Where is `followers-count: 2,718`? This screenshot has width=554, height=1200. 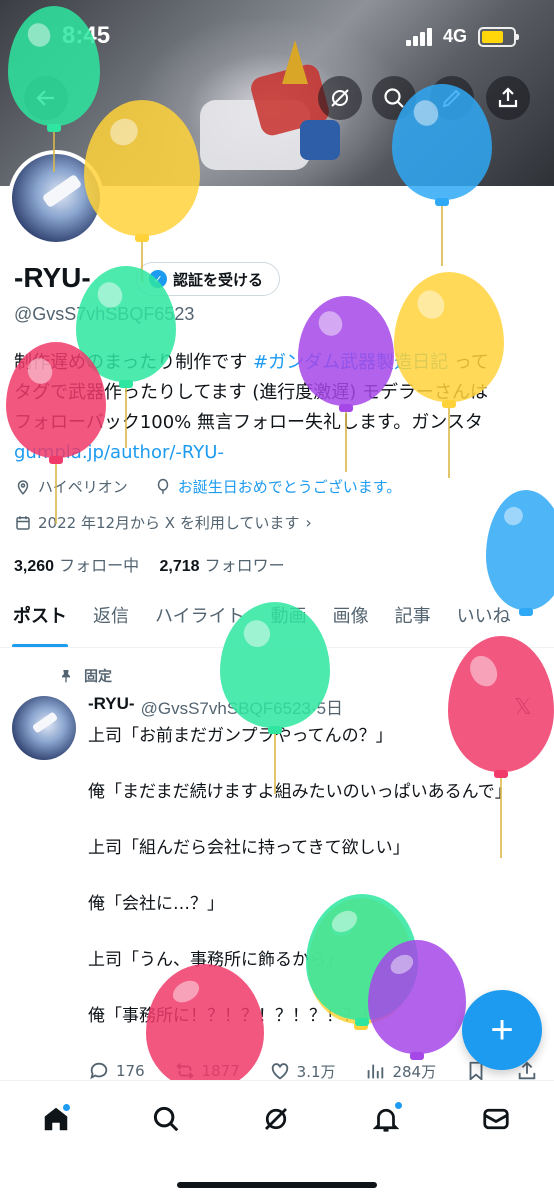 followers-count: 2,718 is located at coordinates (179, 566).